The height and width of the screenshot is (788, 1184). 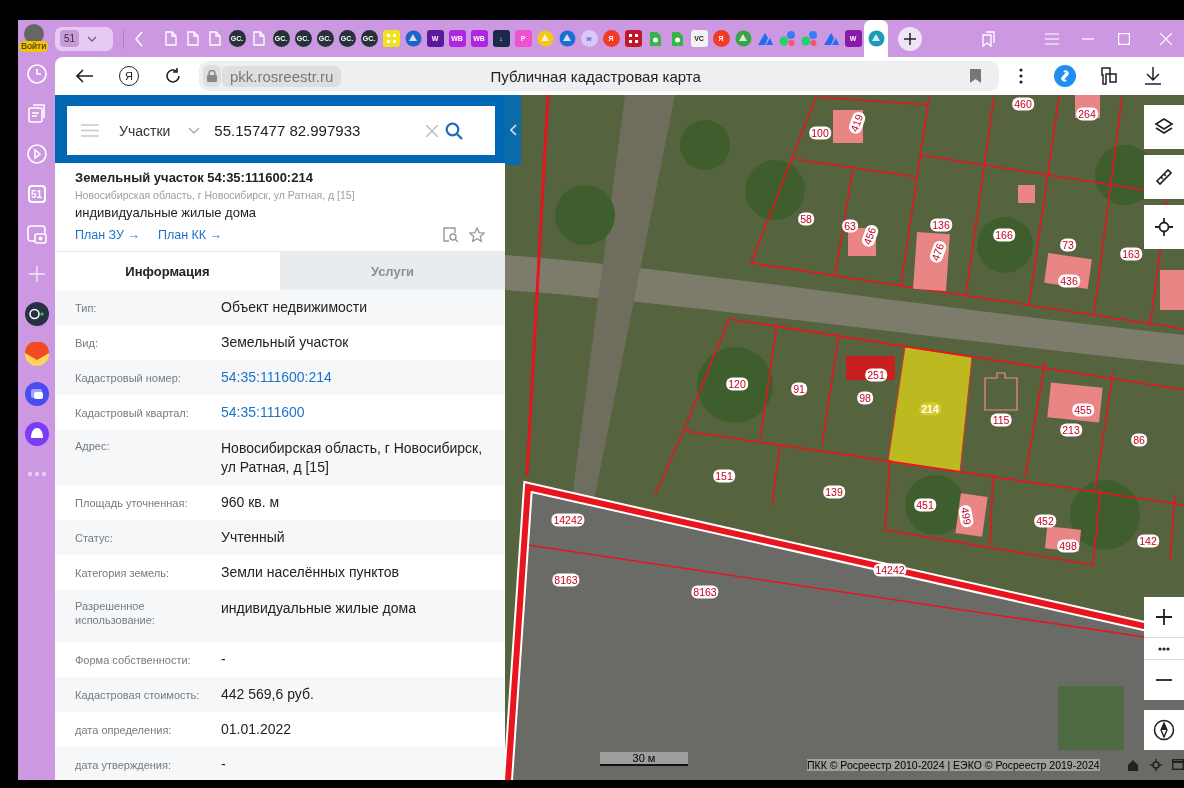 What do you see at coordinates (1083, 410) in the screenshot?
I see `parcel-label: 455` at bounding box center [1083, 410].